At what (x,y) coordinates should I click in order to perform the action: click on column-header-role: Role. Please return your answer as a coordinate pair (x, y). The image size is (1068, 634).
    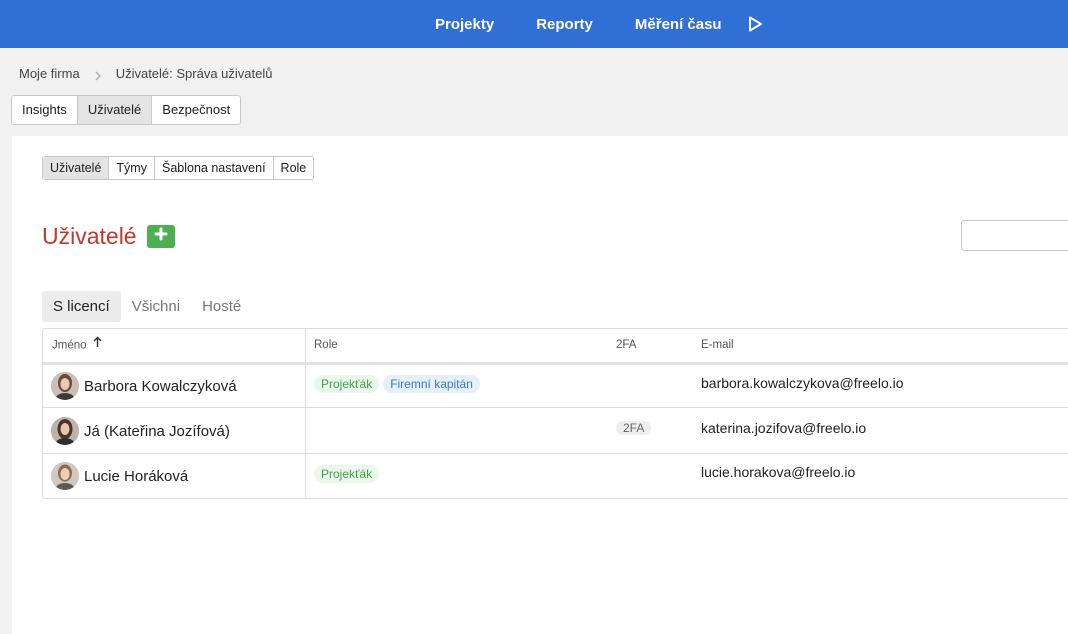
    Looking at the image, I should click on (326, 345).